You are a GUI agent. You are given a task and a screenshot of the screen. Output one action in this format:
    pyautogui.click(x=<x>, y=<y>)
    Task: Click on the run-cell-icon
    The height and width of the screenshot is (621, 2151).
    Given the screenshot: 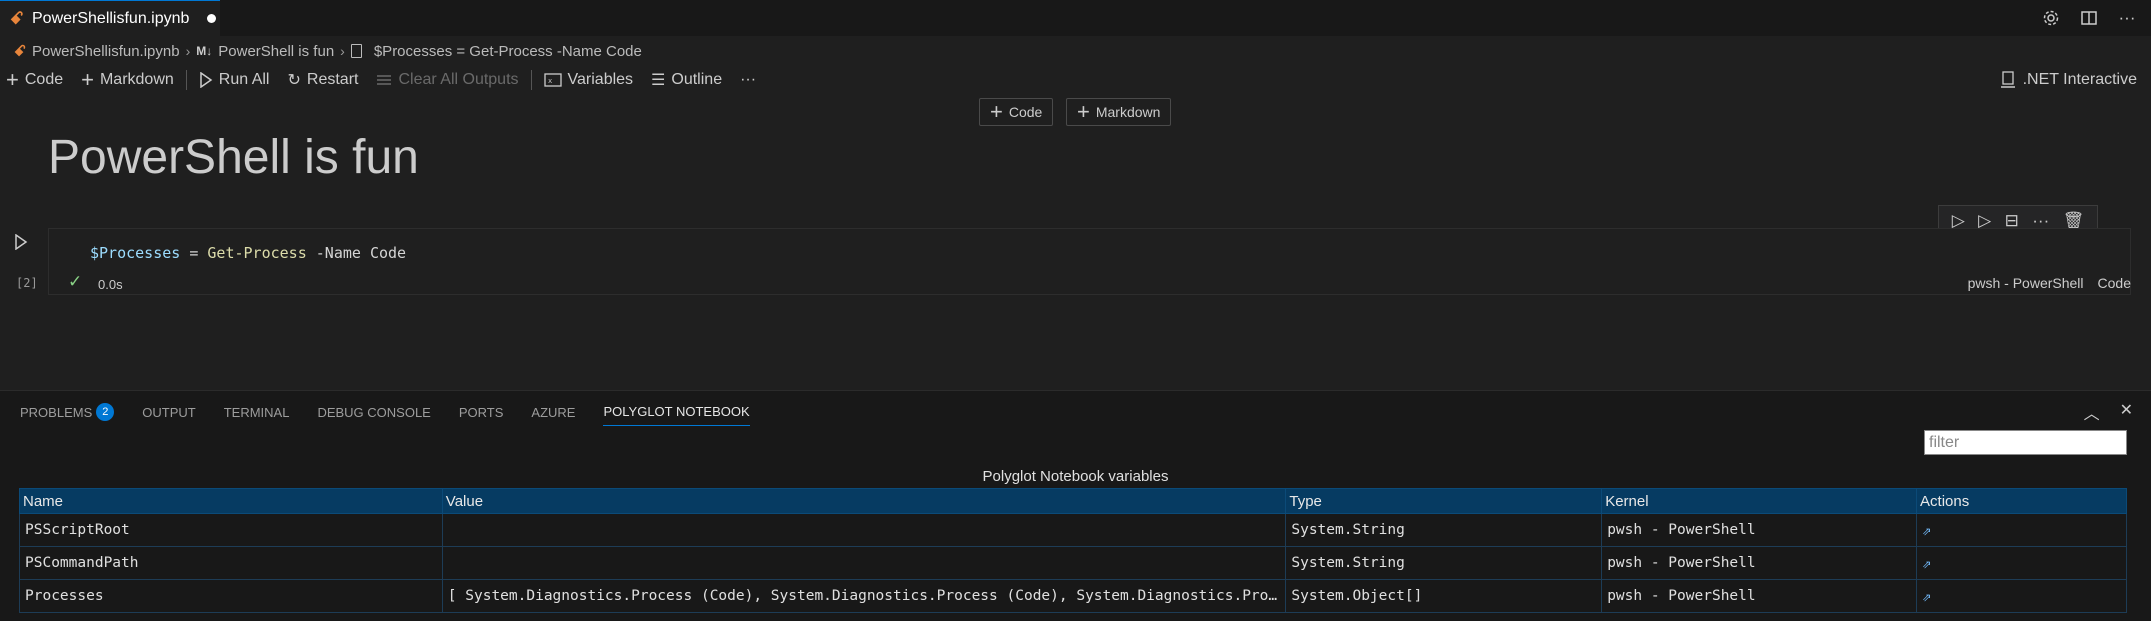 What is the action you would take?
    pyautogui.click(x=21, y=244)
    